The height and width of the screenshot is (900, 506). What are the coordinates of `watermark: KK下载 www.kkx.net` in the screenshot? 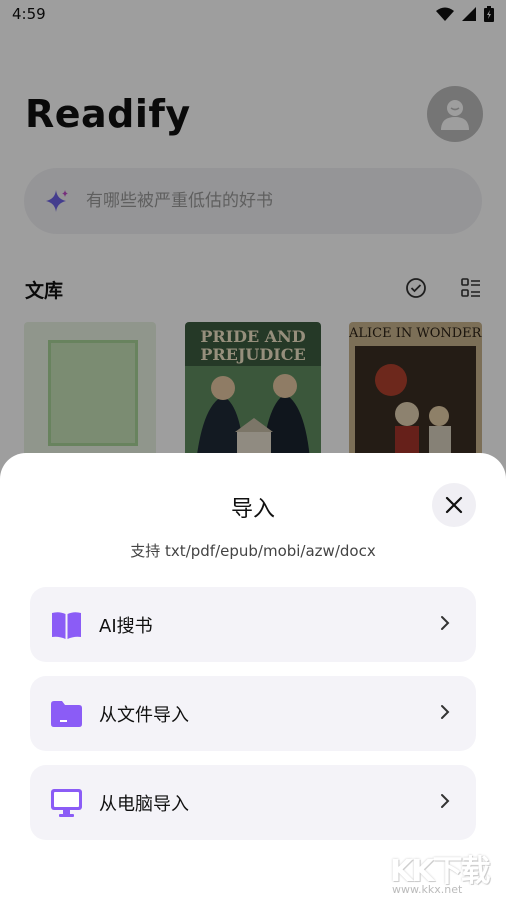 It's located at (445, 872).